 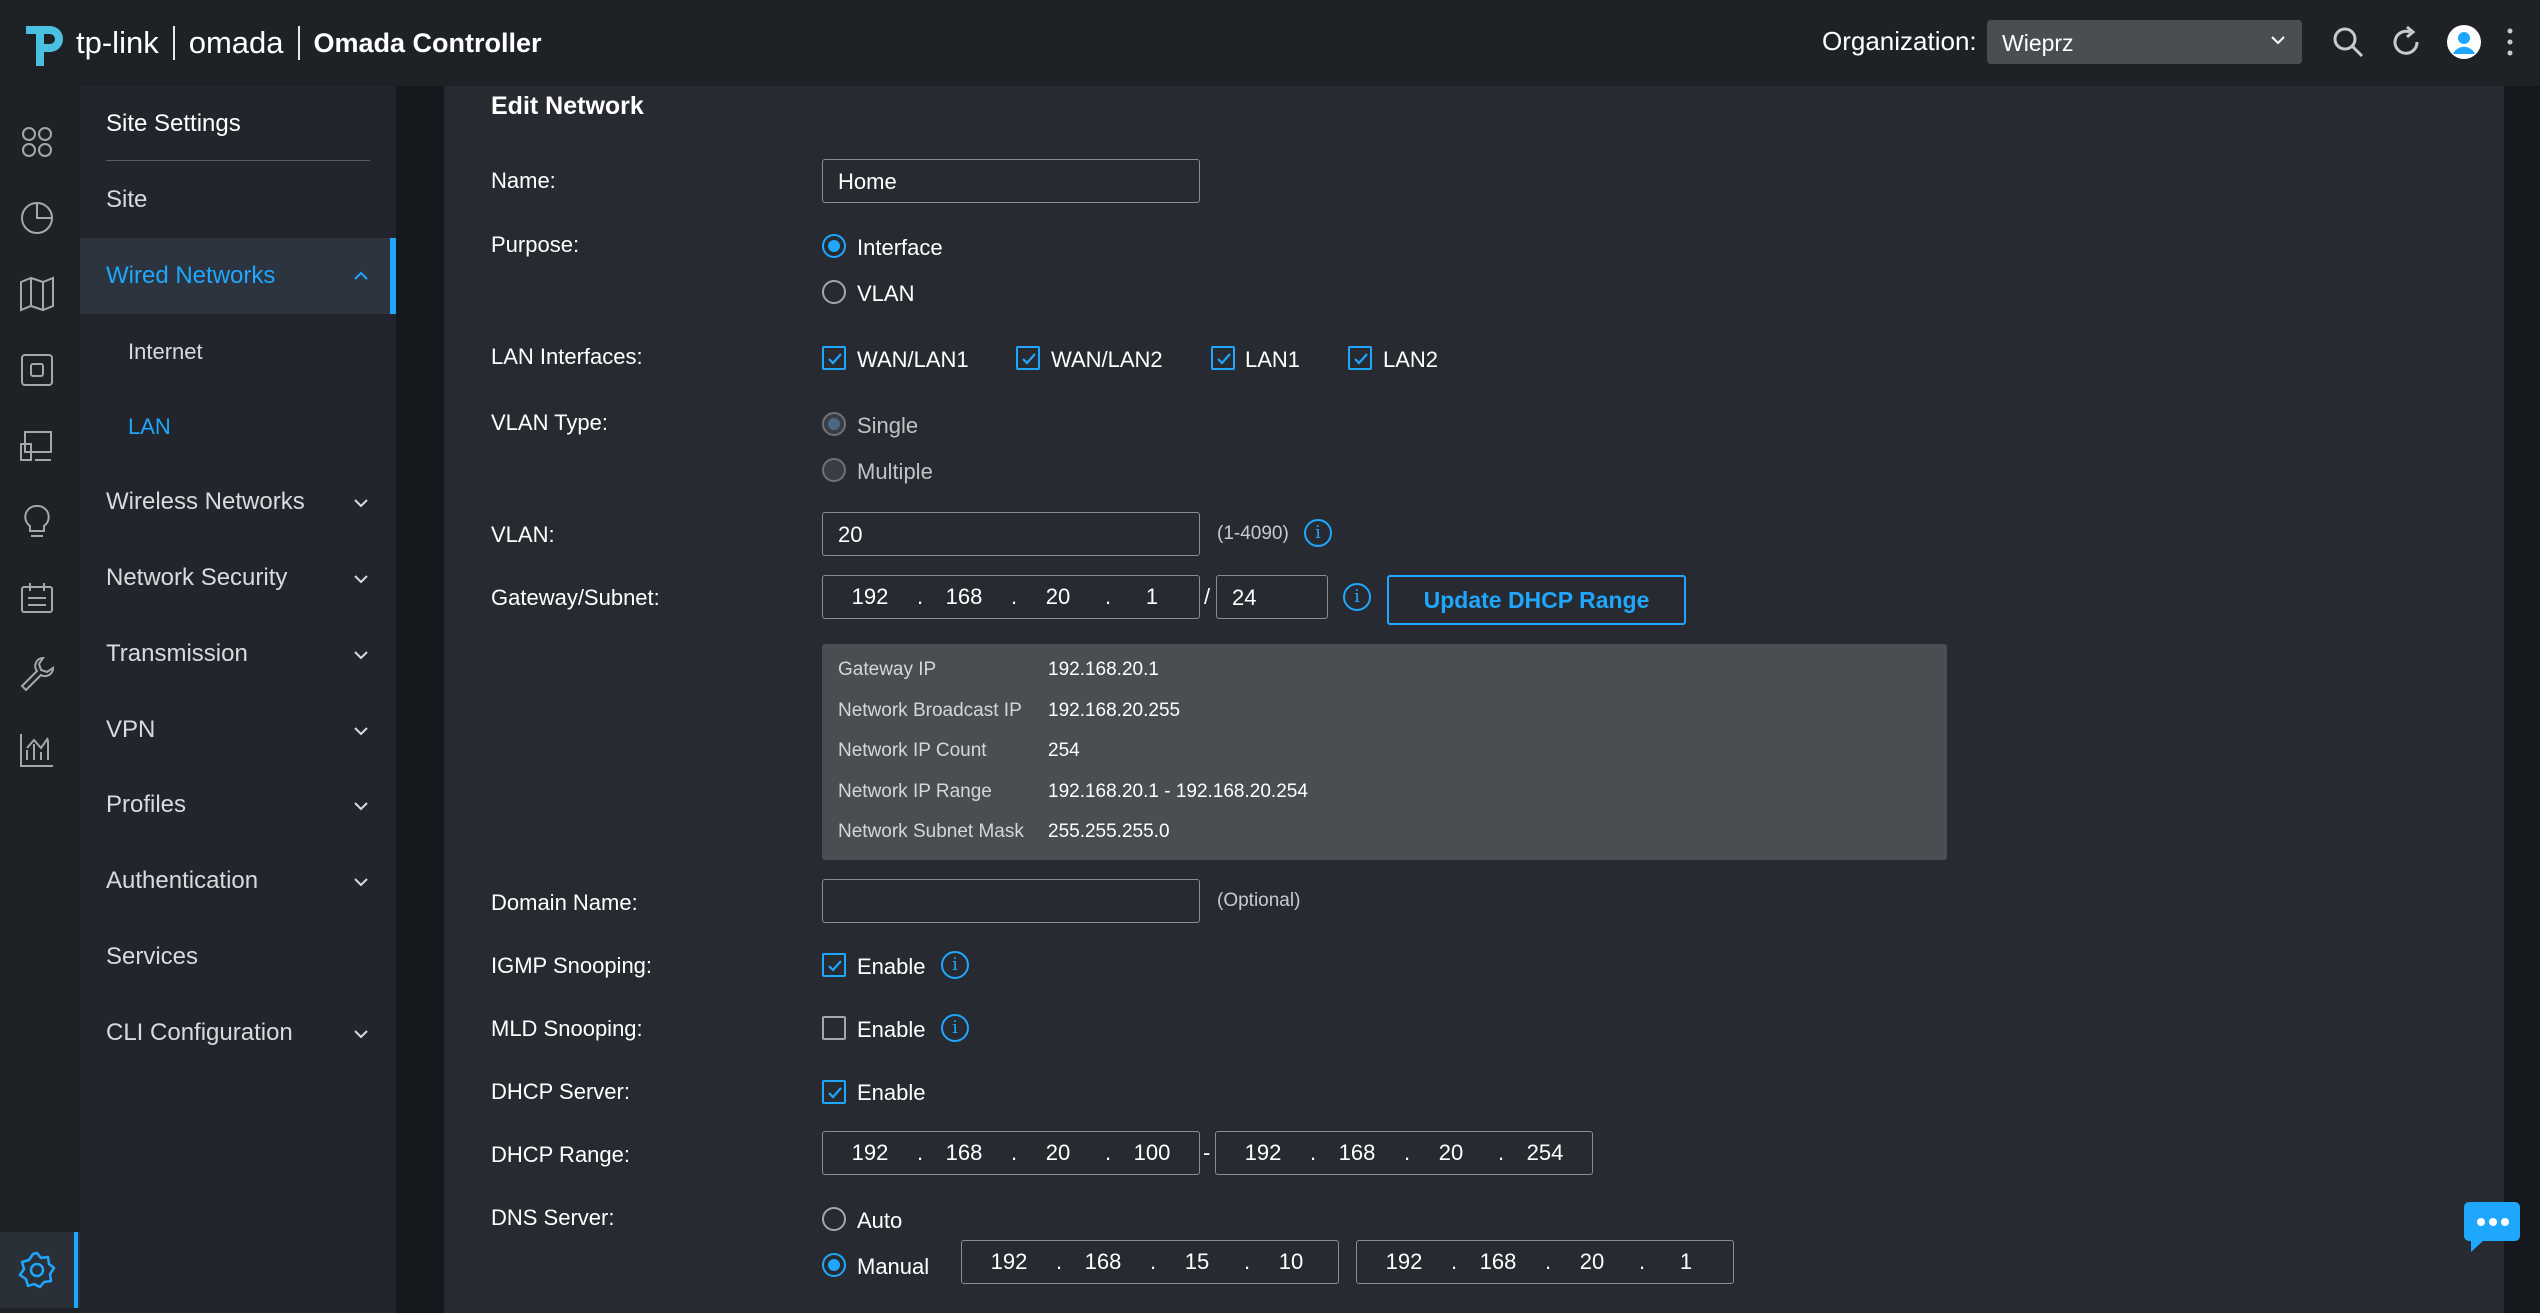 What do you see at coordinates (238, 502) in the screenshot?
I see `sidebar-item-wireless-networks: Wireless Networks` at bounding box center [238, 502].